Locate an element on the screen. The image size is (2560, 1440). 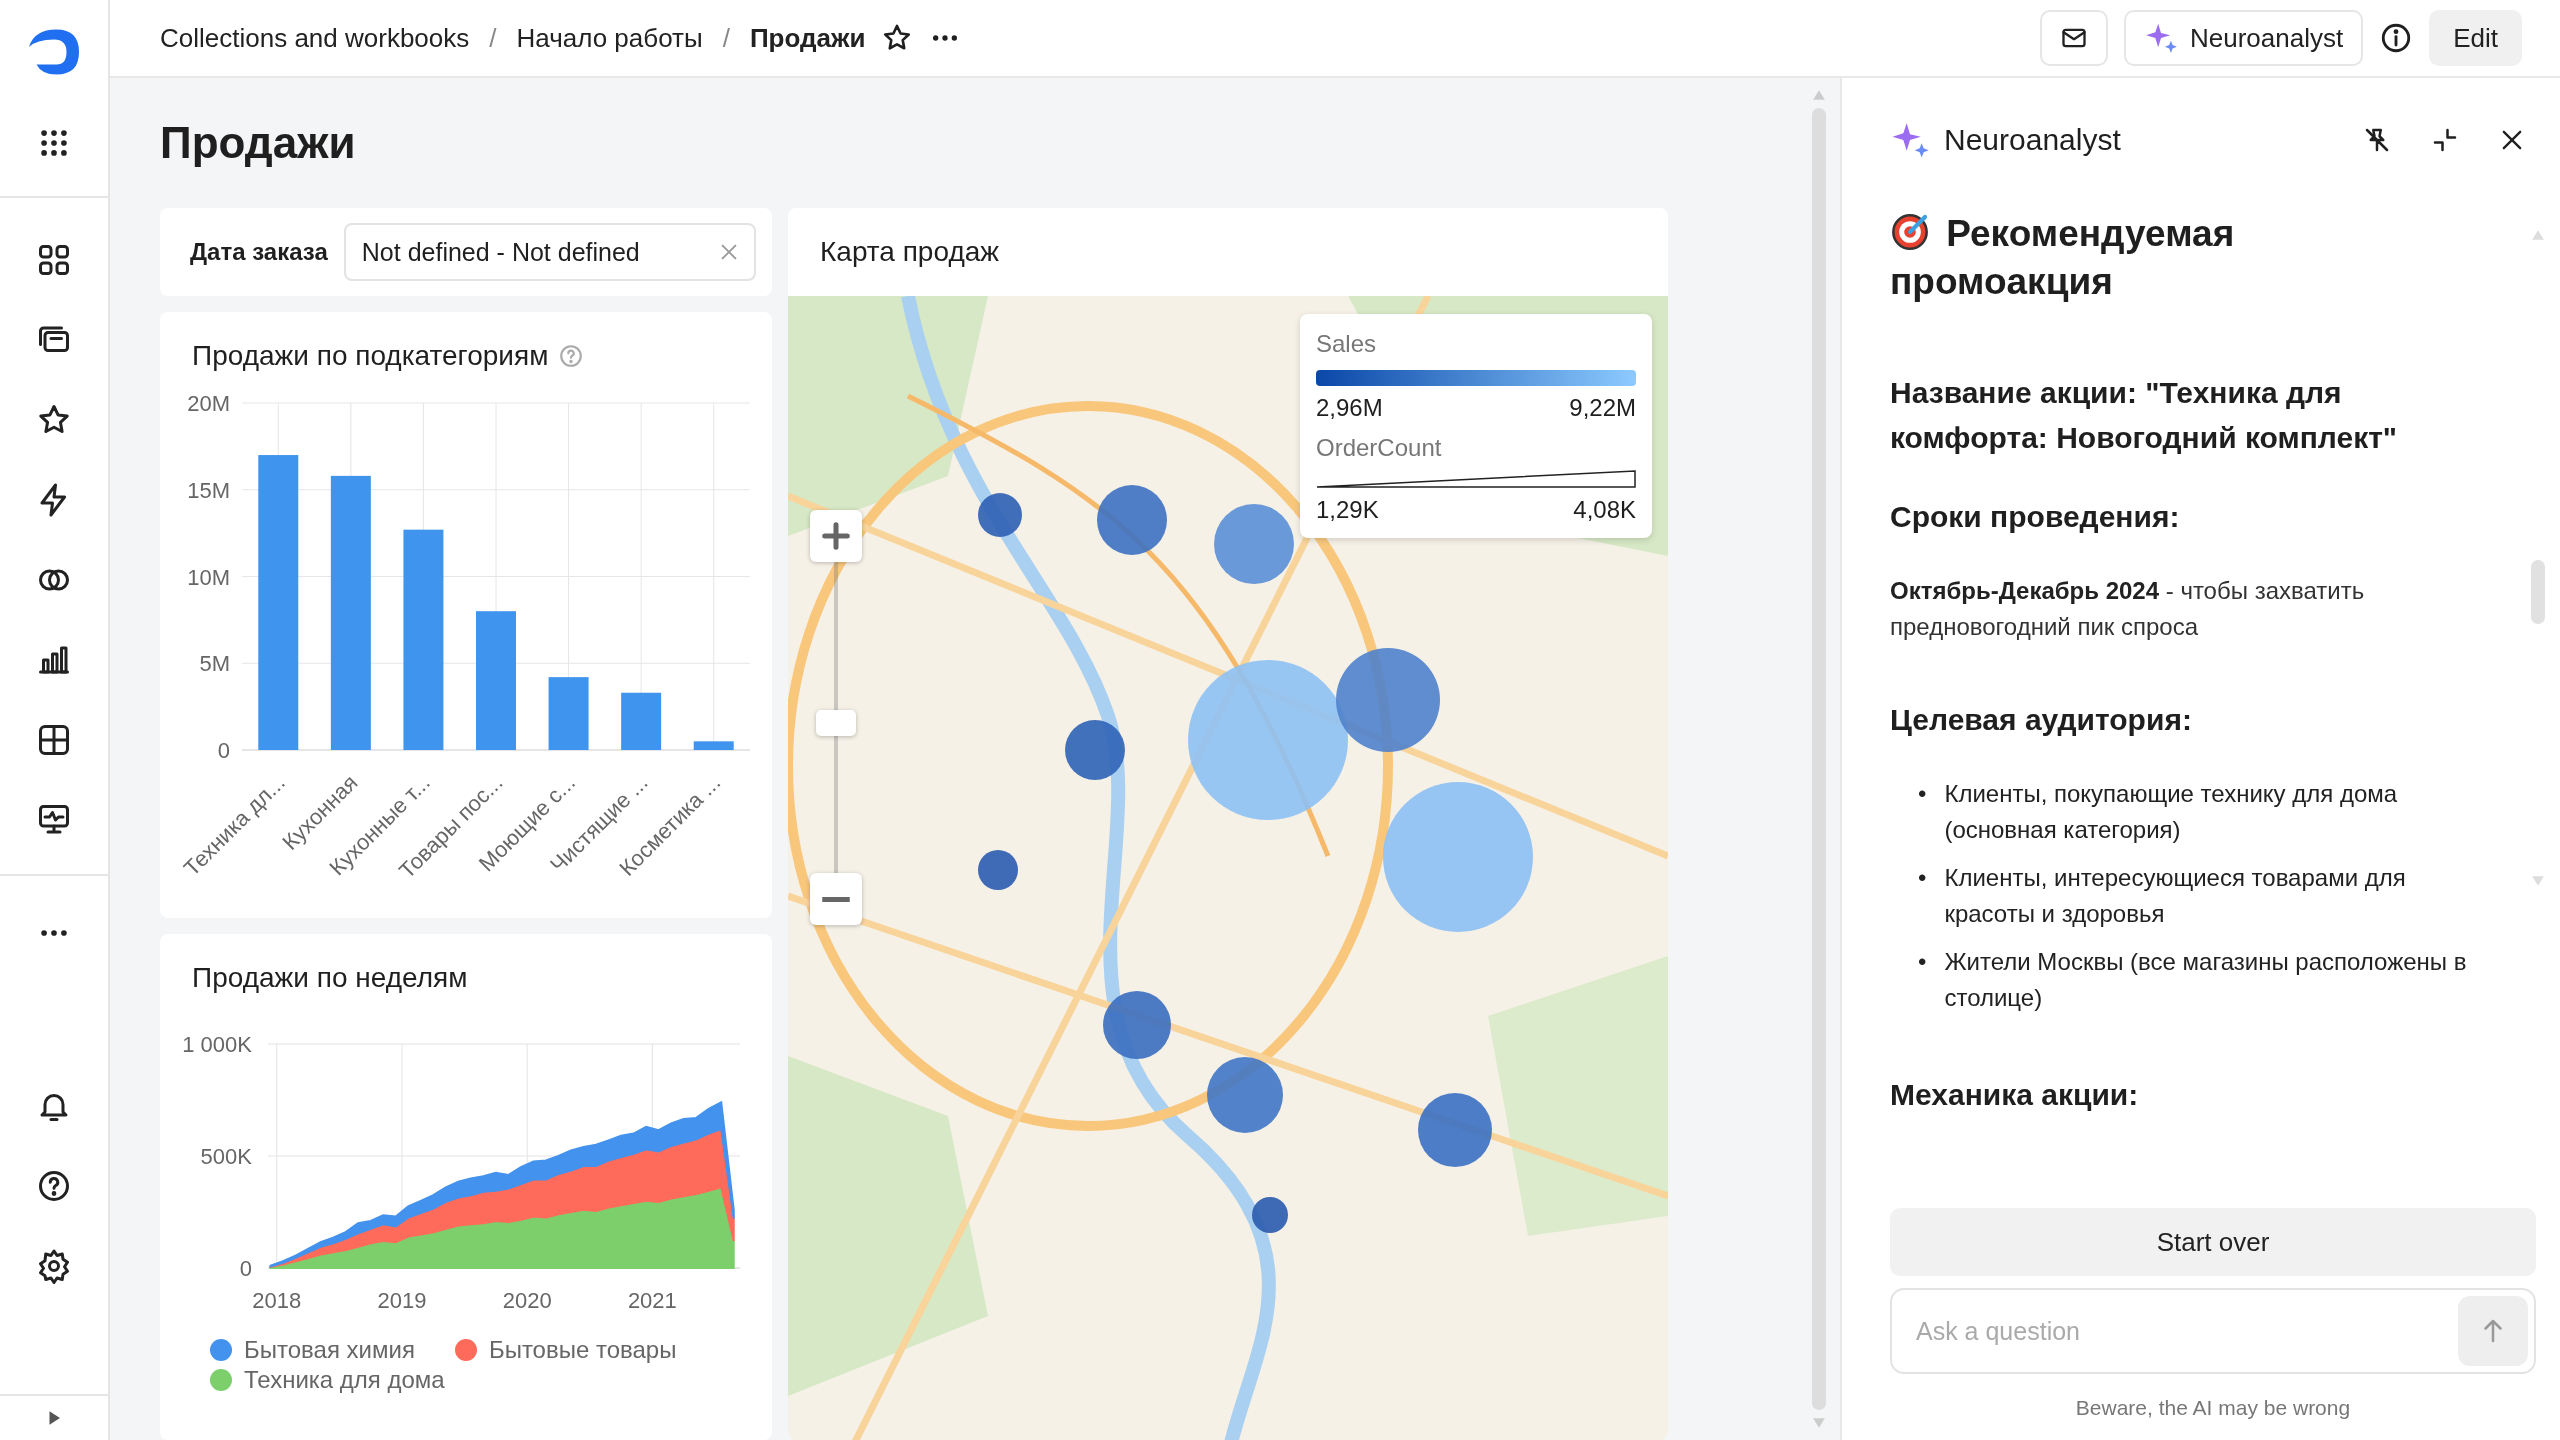
axis-label: 2021 is located at coordinates (652, 1300).